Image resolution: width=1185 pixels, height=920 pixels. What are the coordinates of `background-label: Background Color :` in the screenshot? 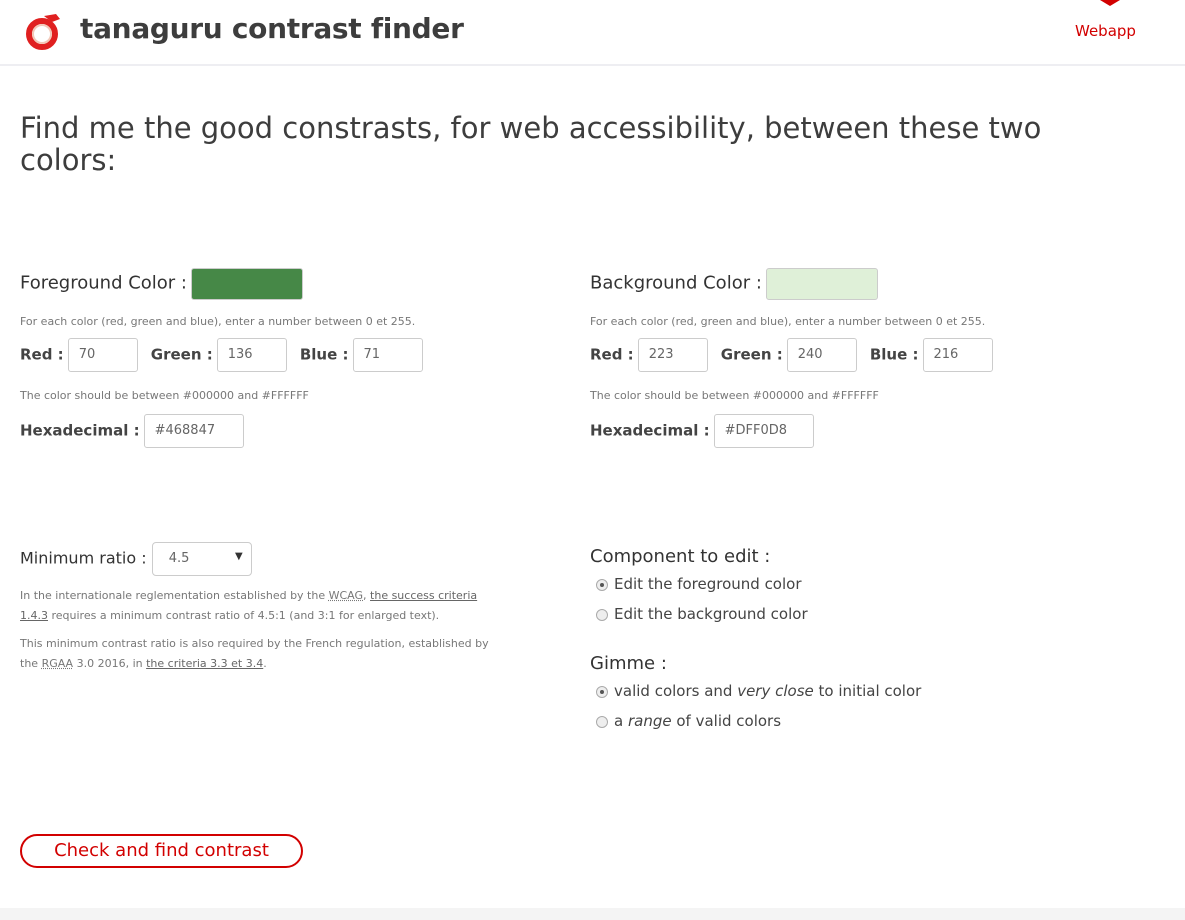 It's located at (676, 283).